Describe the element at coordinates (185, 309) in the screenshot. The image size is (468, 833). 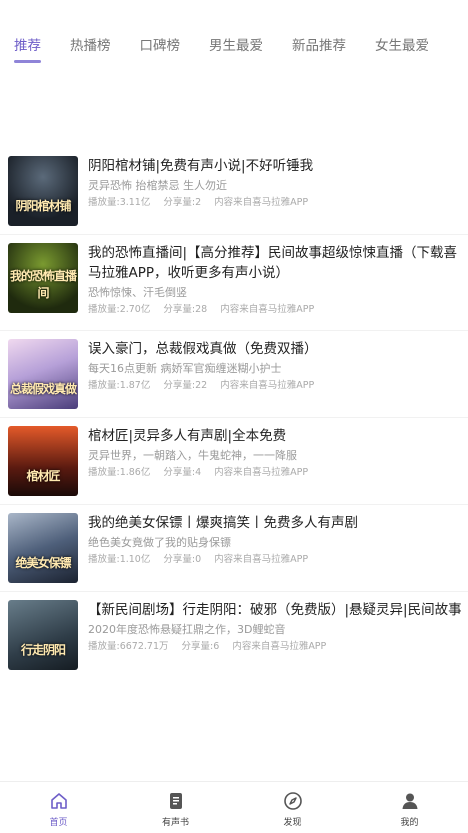
I see `share-count: 分享量:28` at that location.